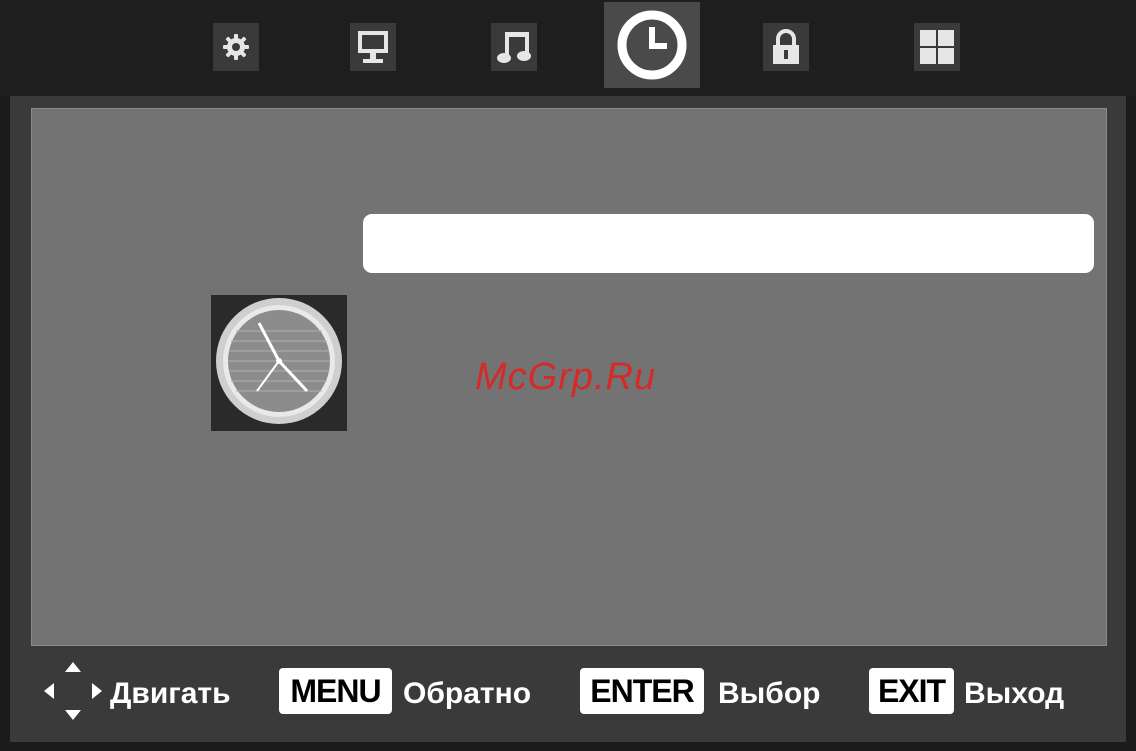 This screenshot has width=1136, height=751. Describe the element at coordinates (467, 693) in the screenshot. I see `menu-hint-label: Обратно` at that location.